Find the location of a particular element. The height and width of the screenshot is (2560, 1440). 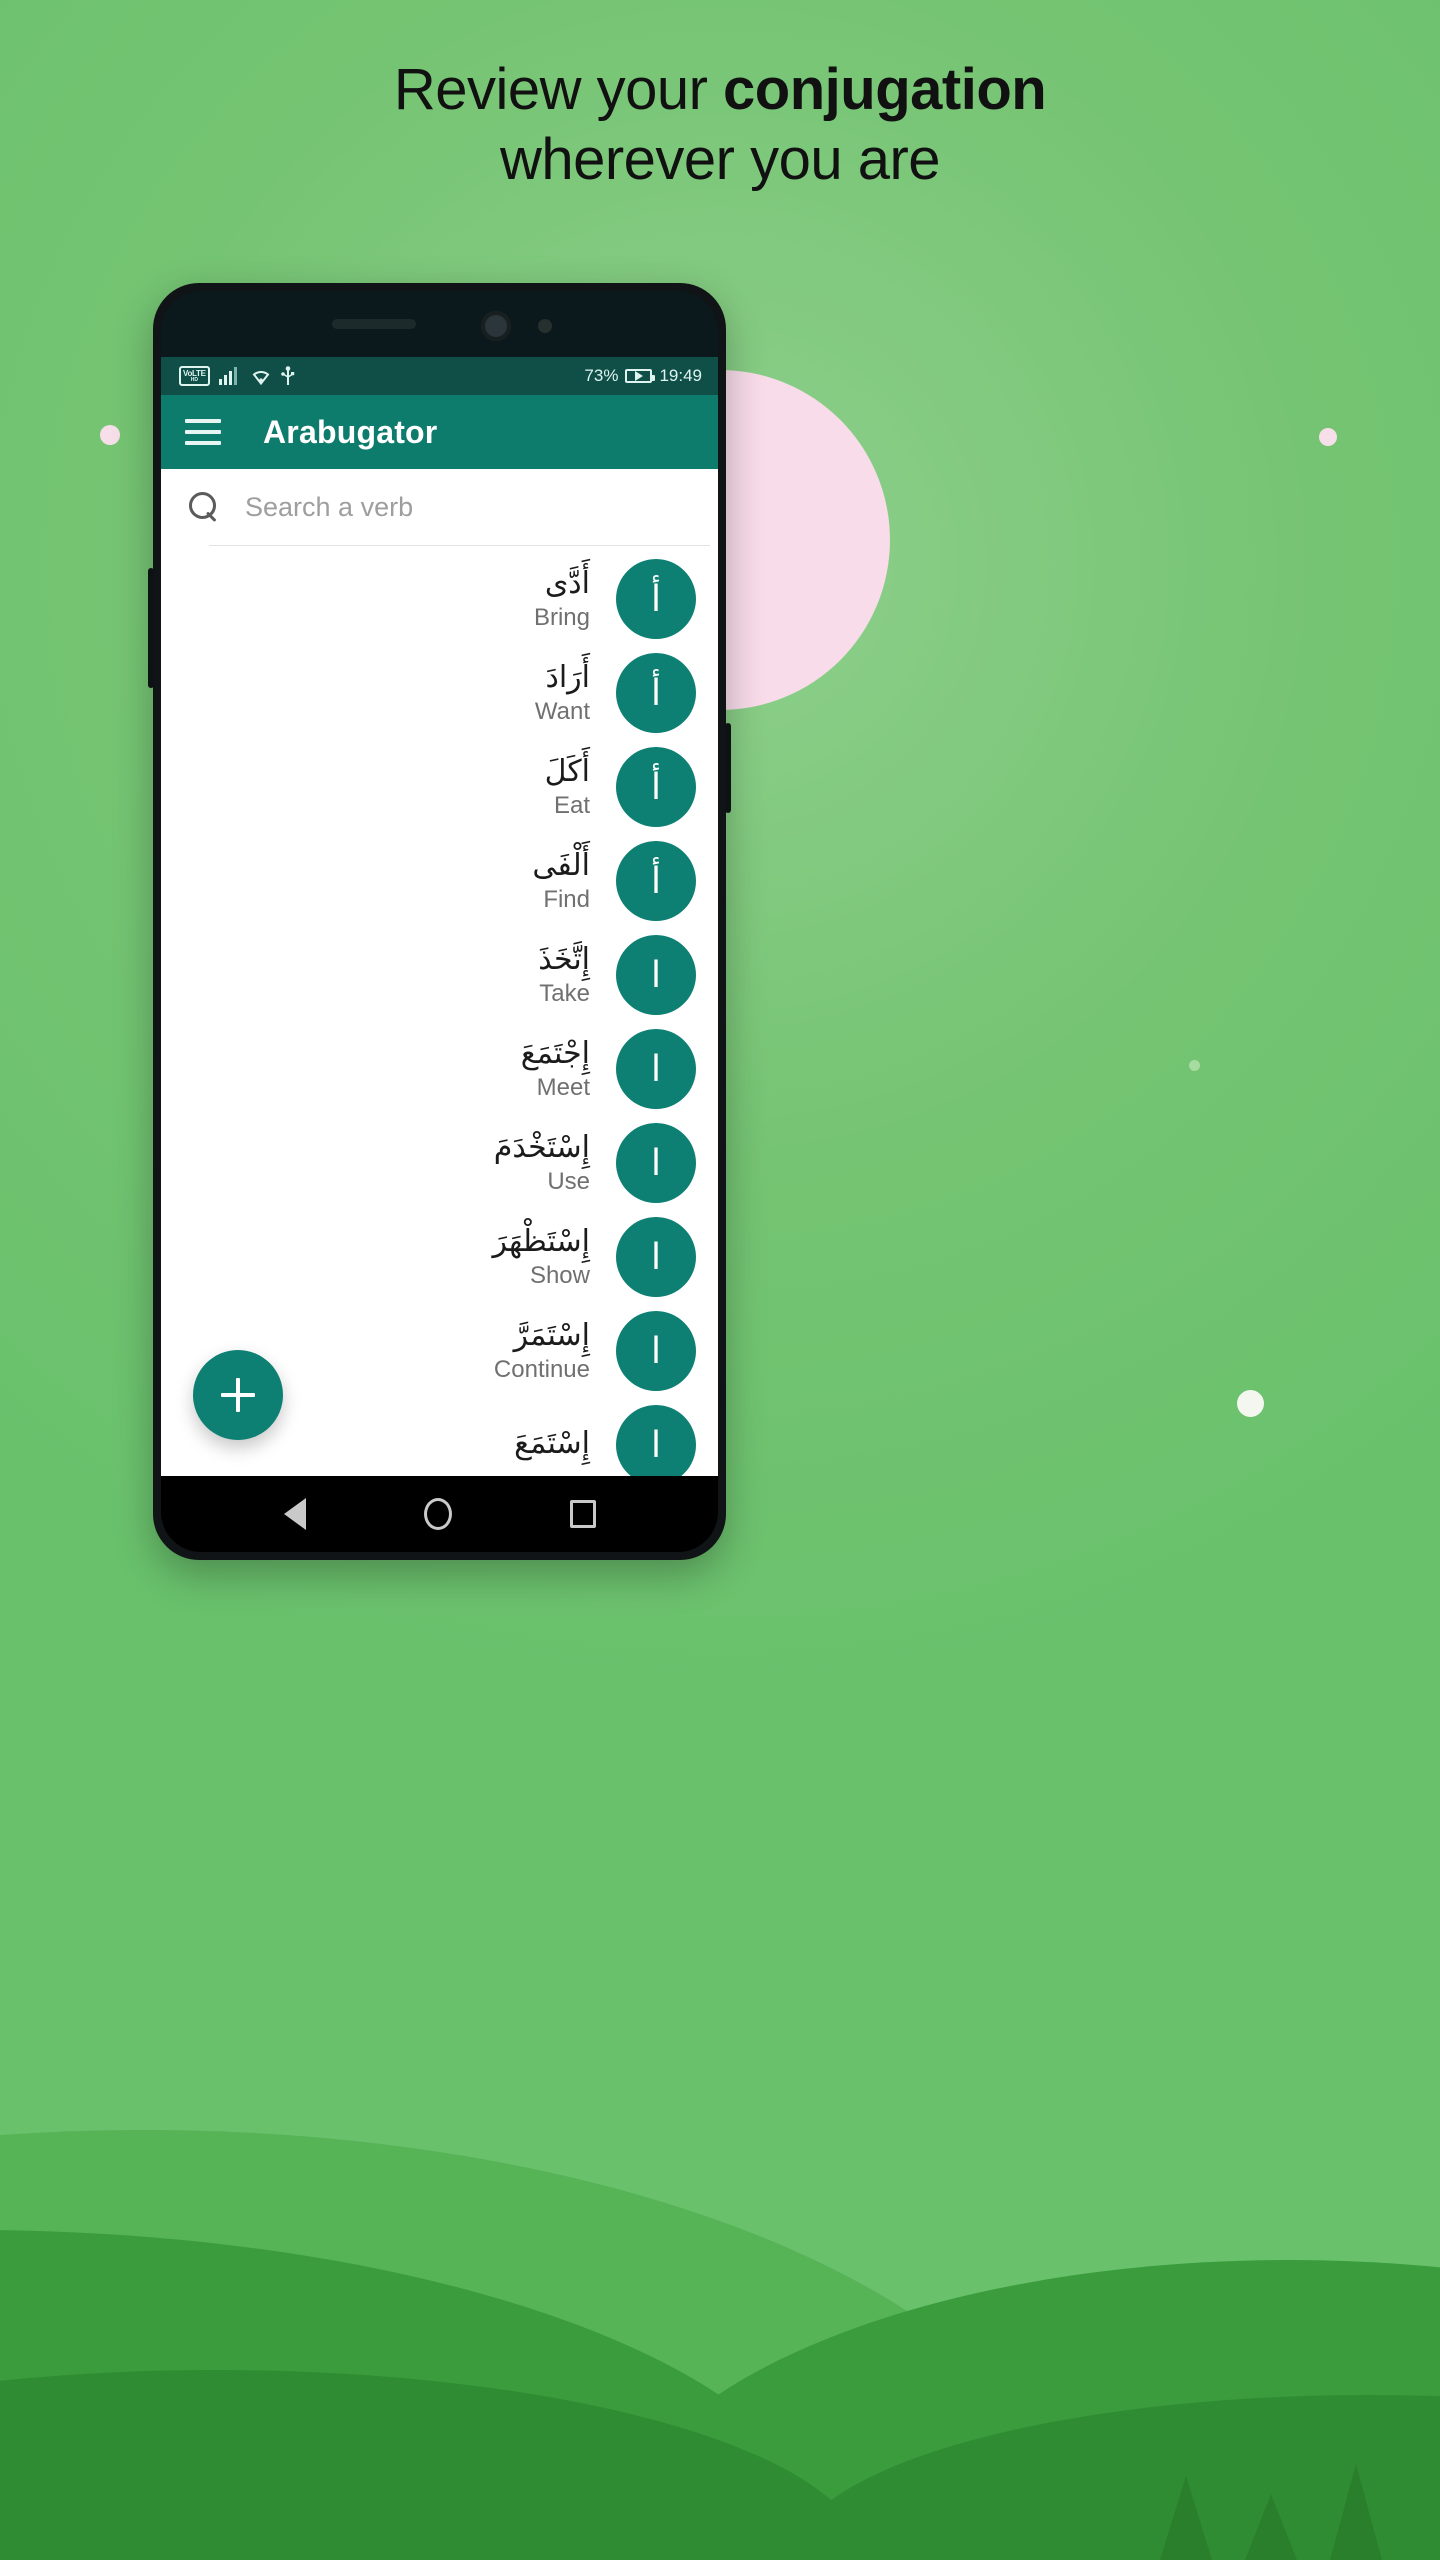

volte-sub-label: HD is located at coordinates (194, 380).